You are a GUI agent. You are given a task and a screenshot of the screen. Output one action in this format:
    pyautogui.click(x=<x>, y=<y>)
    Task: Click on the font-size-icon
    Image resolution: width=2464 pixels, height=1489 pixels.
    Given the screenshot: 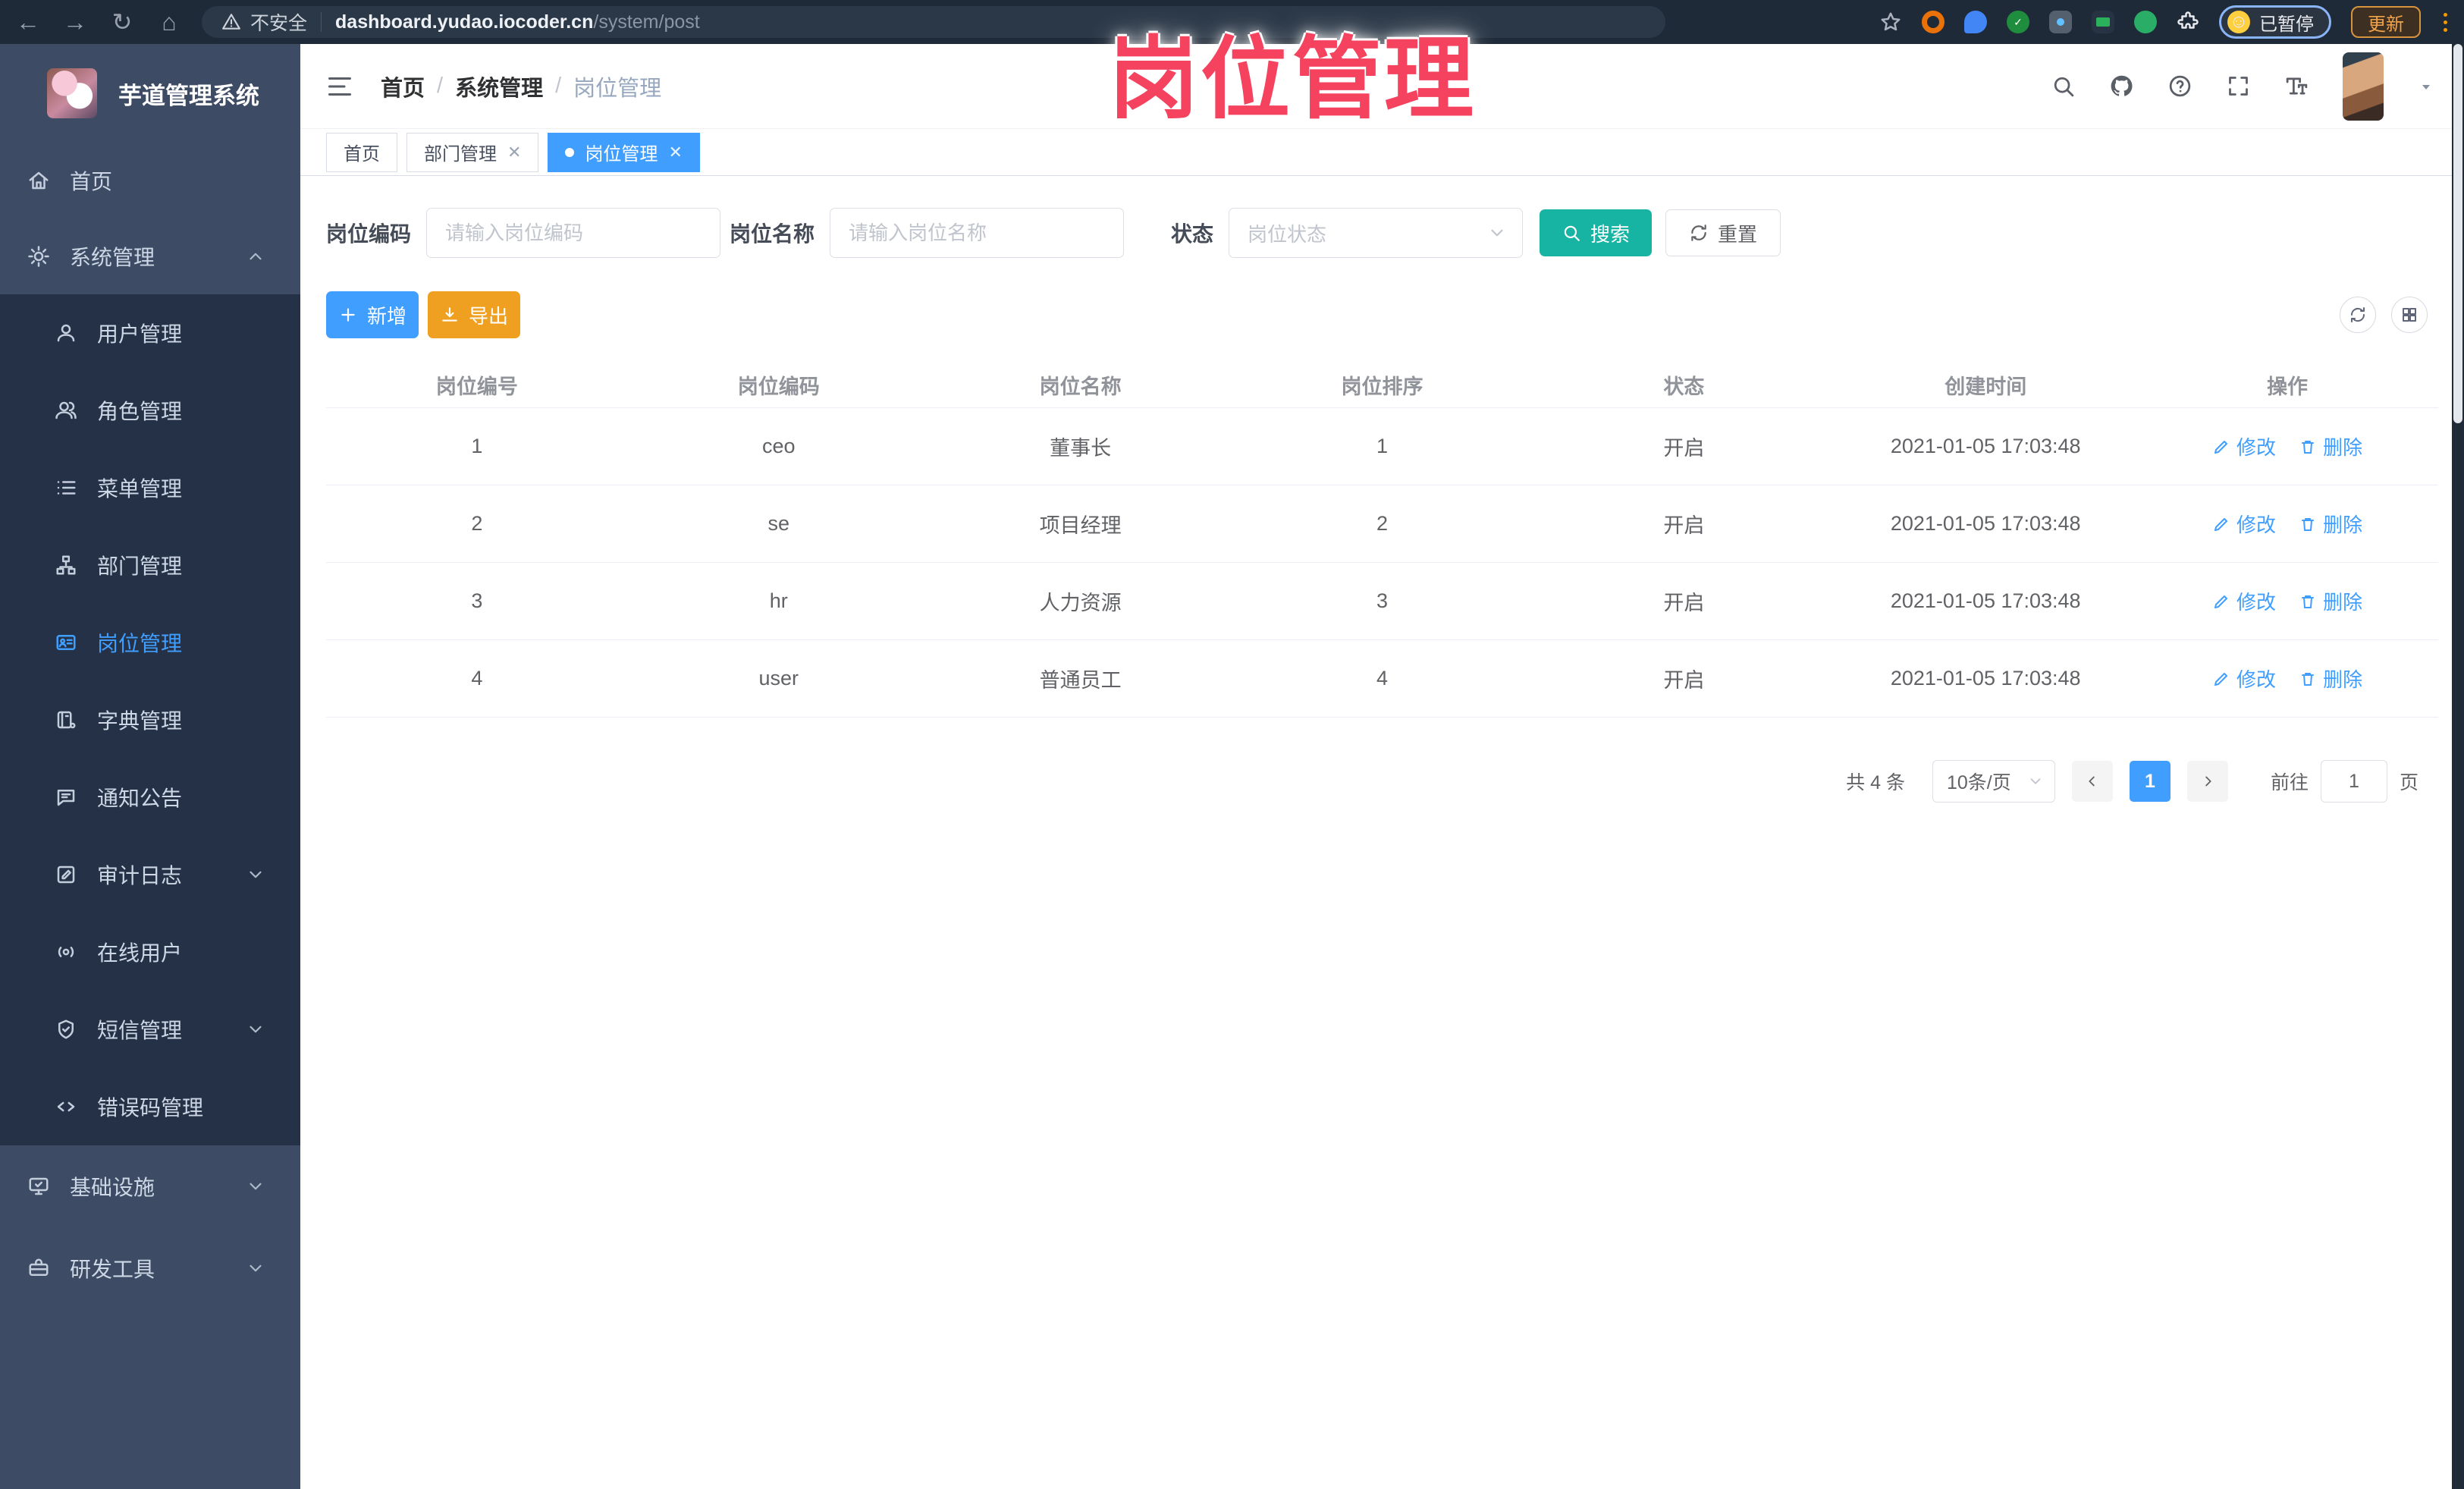 What is the action you would take?
    pyautogui.click(x=2296, y=86)
    